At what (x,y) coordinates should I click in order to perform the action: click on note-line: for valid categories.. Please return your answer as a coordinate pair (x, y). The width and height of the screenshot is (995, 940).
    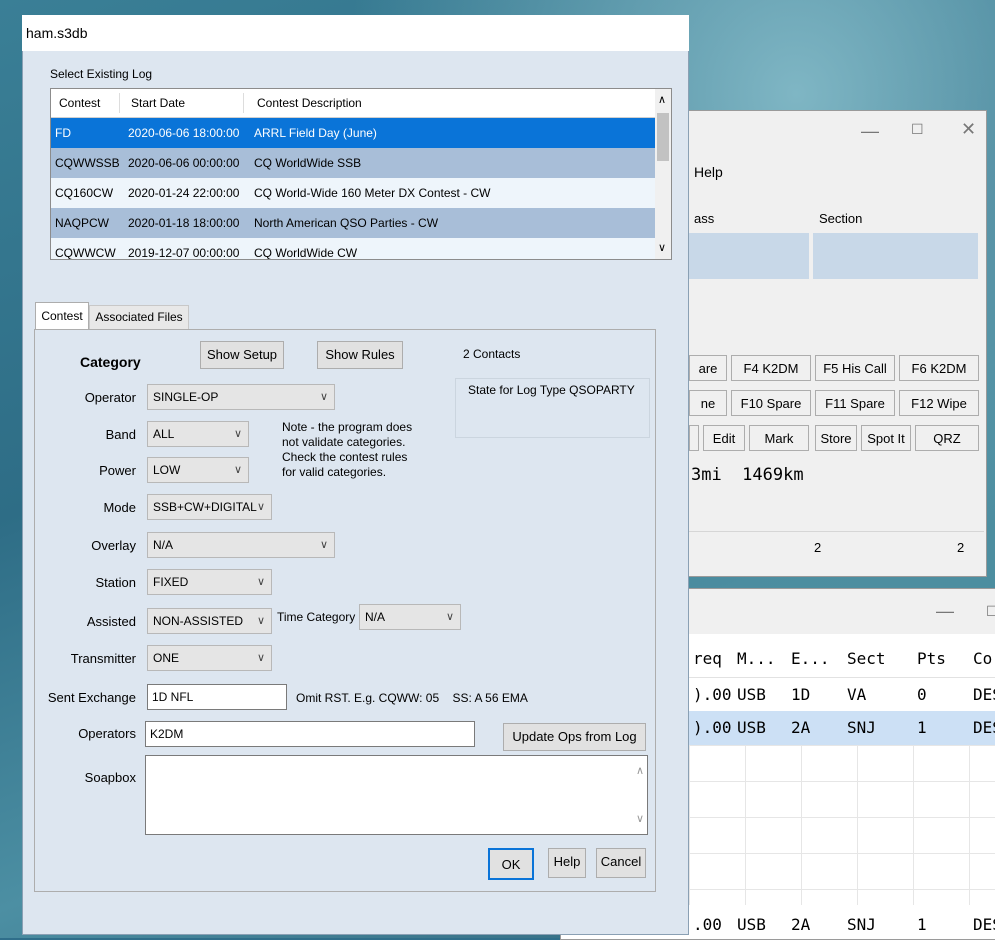
    Looking at the image, I should click on (334, 472).